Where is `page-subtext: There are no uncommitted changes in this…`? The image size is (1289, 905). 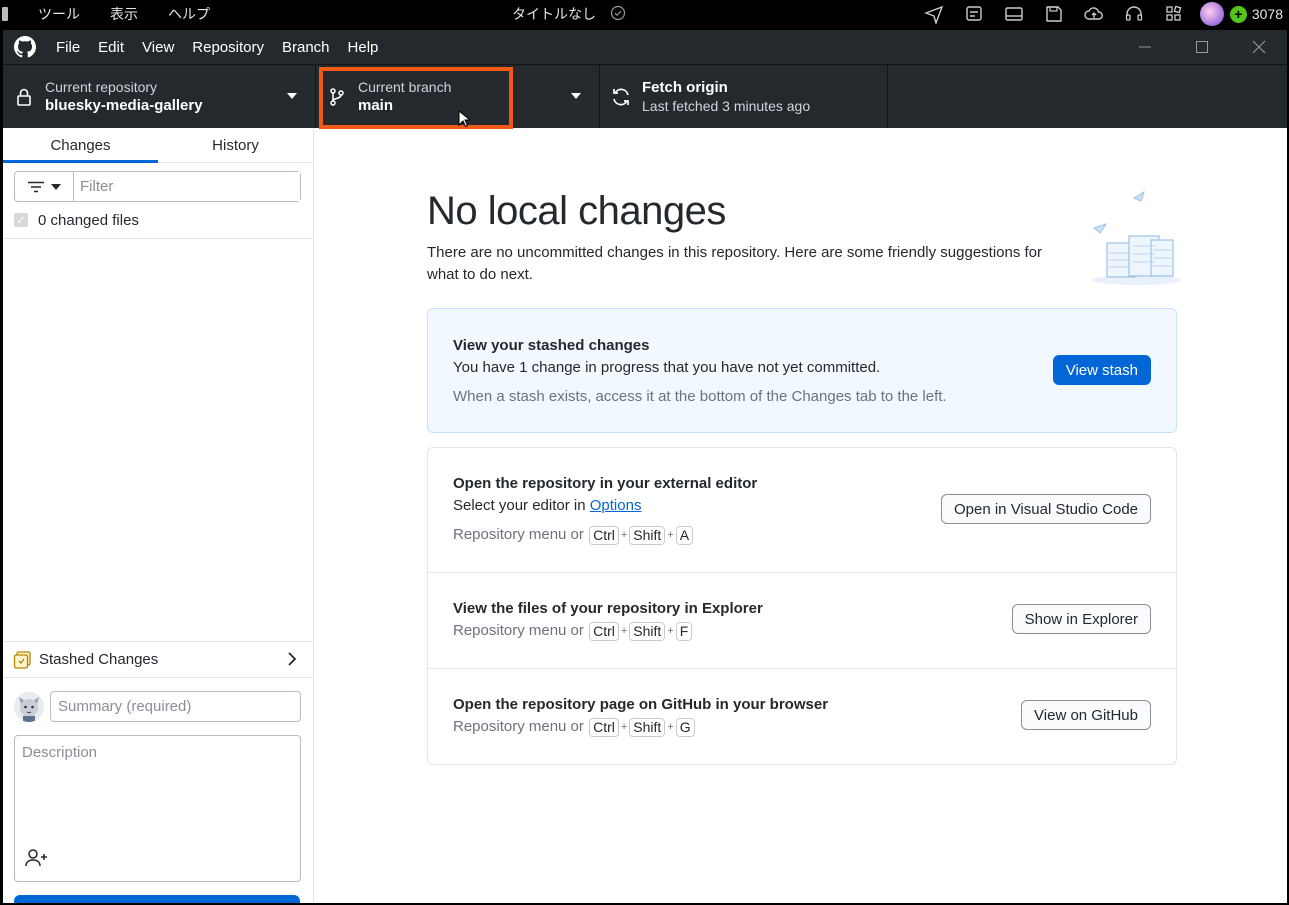 page-subtext: There are no uncommitted changes in this… is located at coordinates (735, 263).